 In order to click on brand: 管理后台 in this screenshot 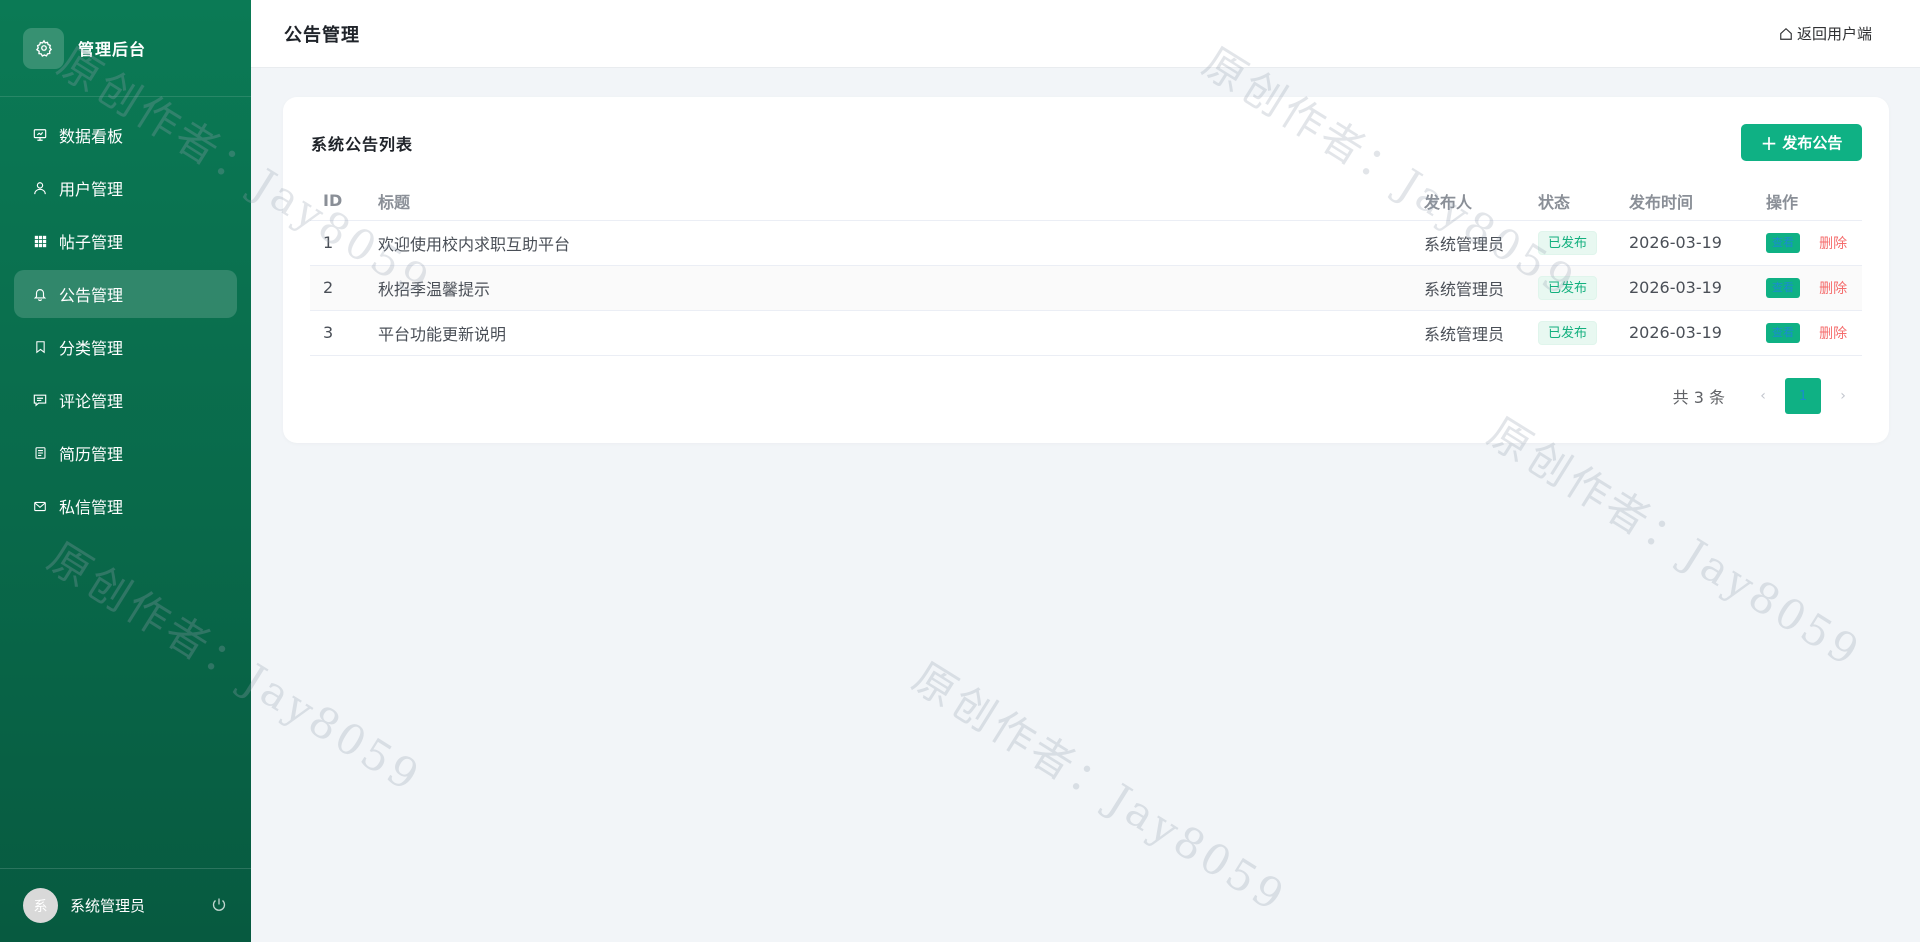, I will do `click(125, 48)`.